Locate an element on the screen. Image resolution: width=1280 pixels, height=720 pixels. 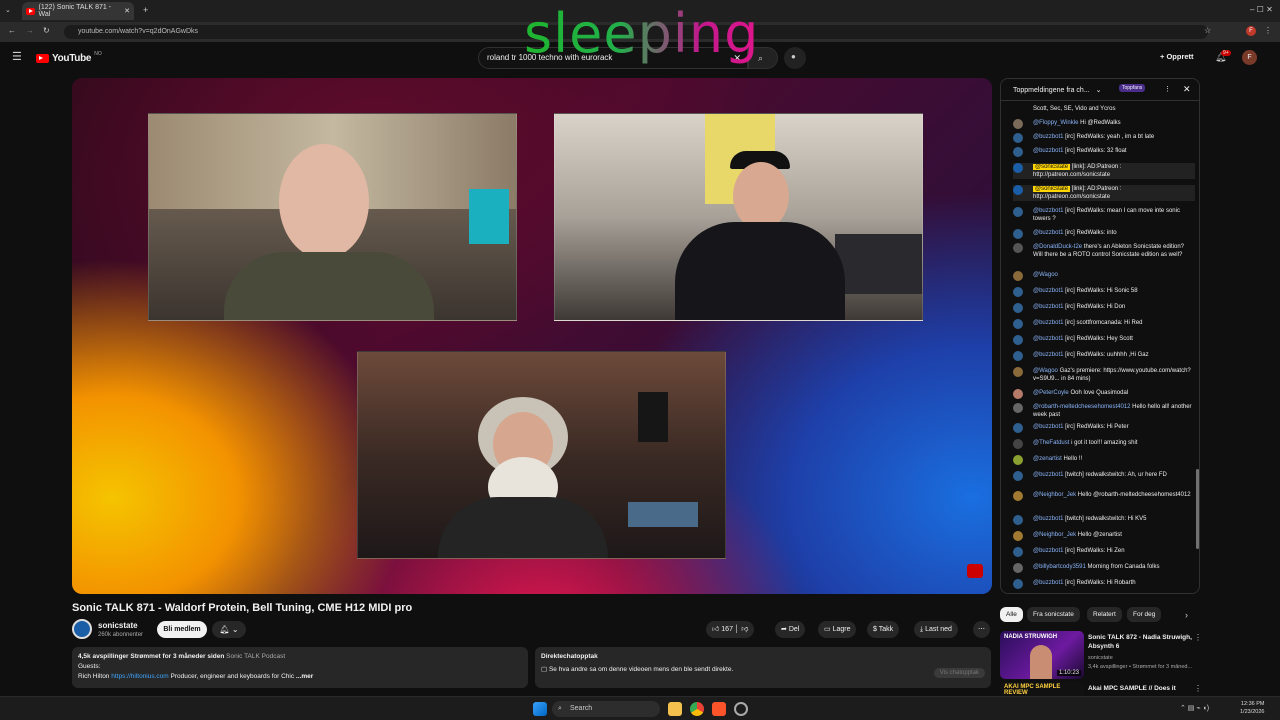
system-tray-icons: ⌃ ▤ ⌁ ◖) is located at coordinates (1194, 709).